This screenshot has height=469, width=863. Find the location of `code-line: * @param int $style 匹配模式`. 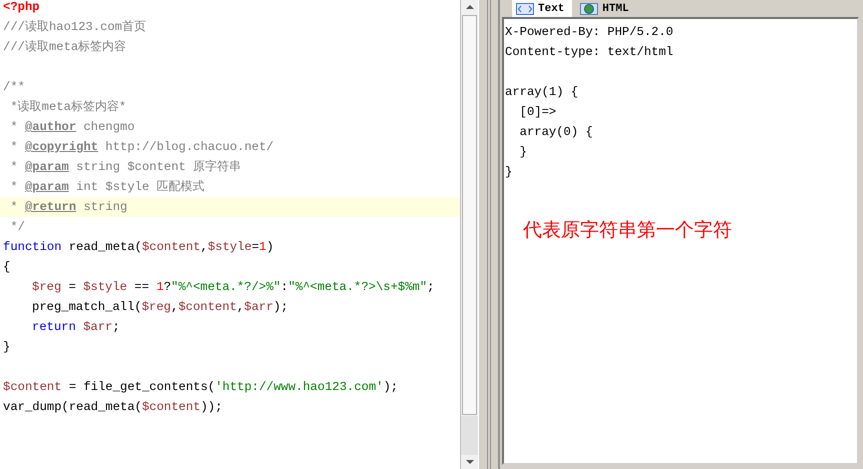

code-line: * @param int $style 匹配模式 is located at coordinates (107, 187).